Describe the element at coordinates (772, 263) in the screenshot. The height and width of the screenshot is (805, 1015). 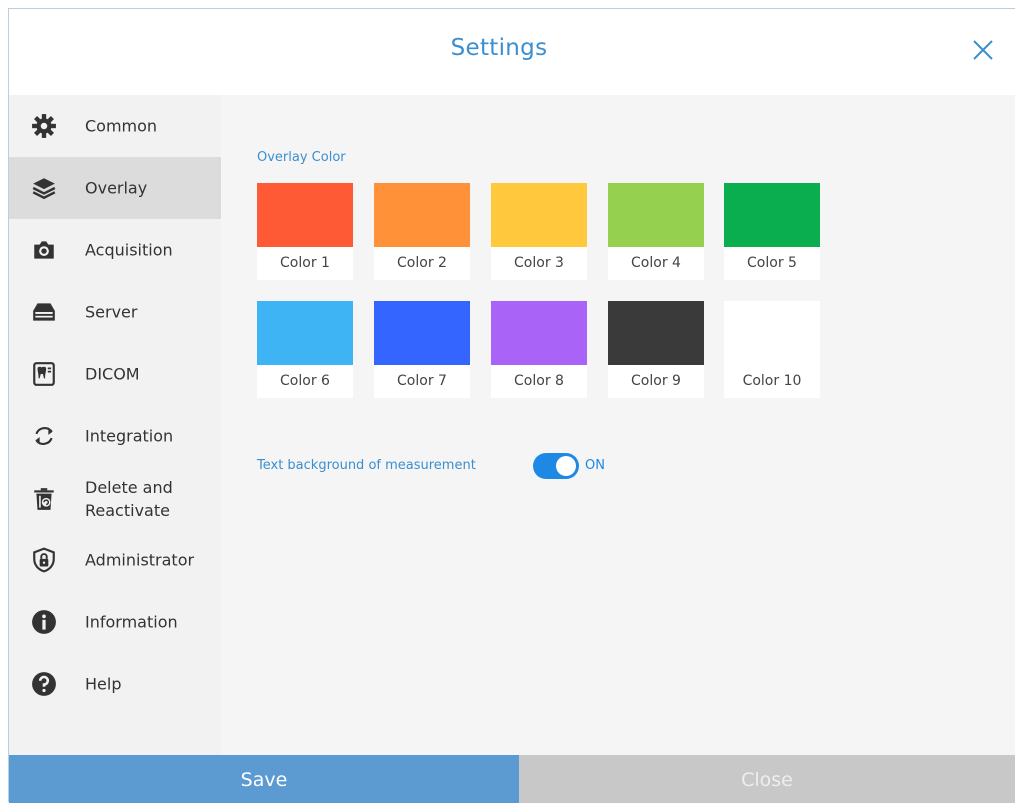
I see `swatch-label: Color 5` at that location.